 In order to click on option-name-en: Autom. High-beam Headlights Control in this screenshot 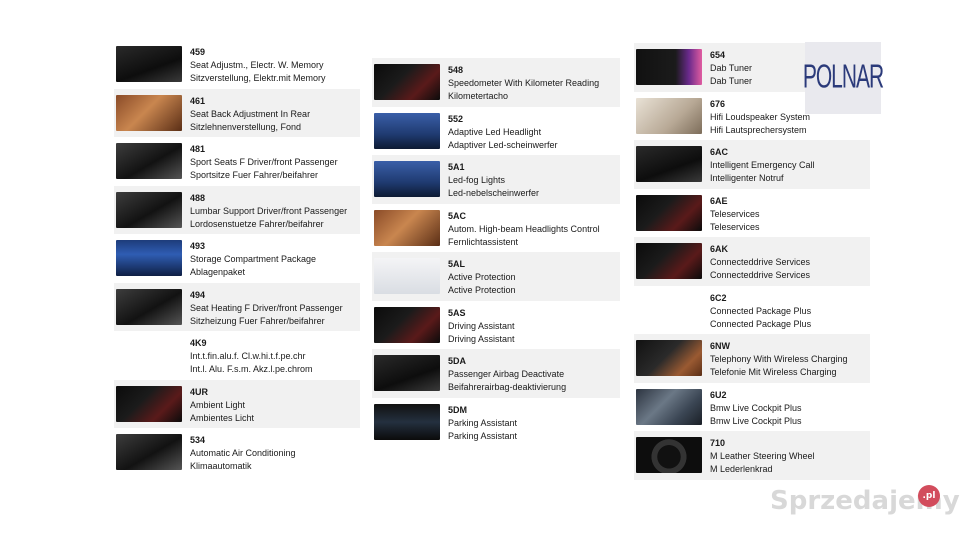, I will do `click(524, 228)`.